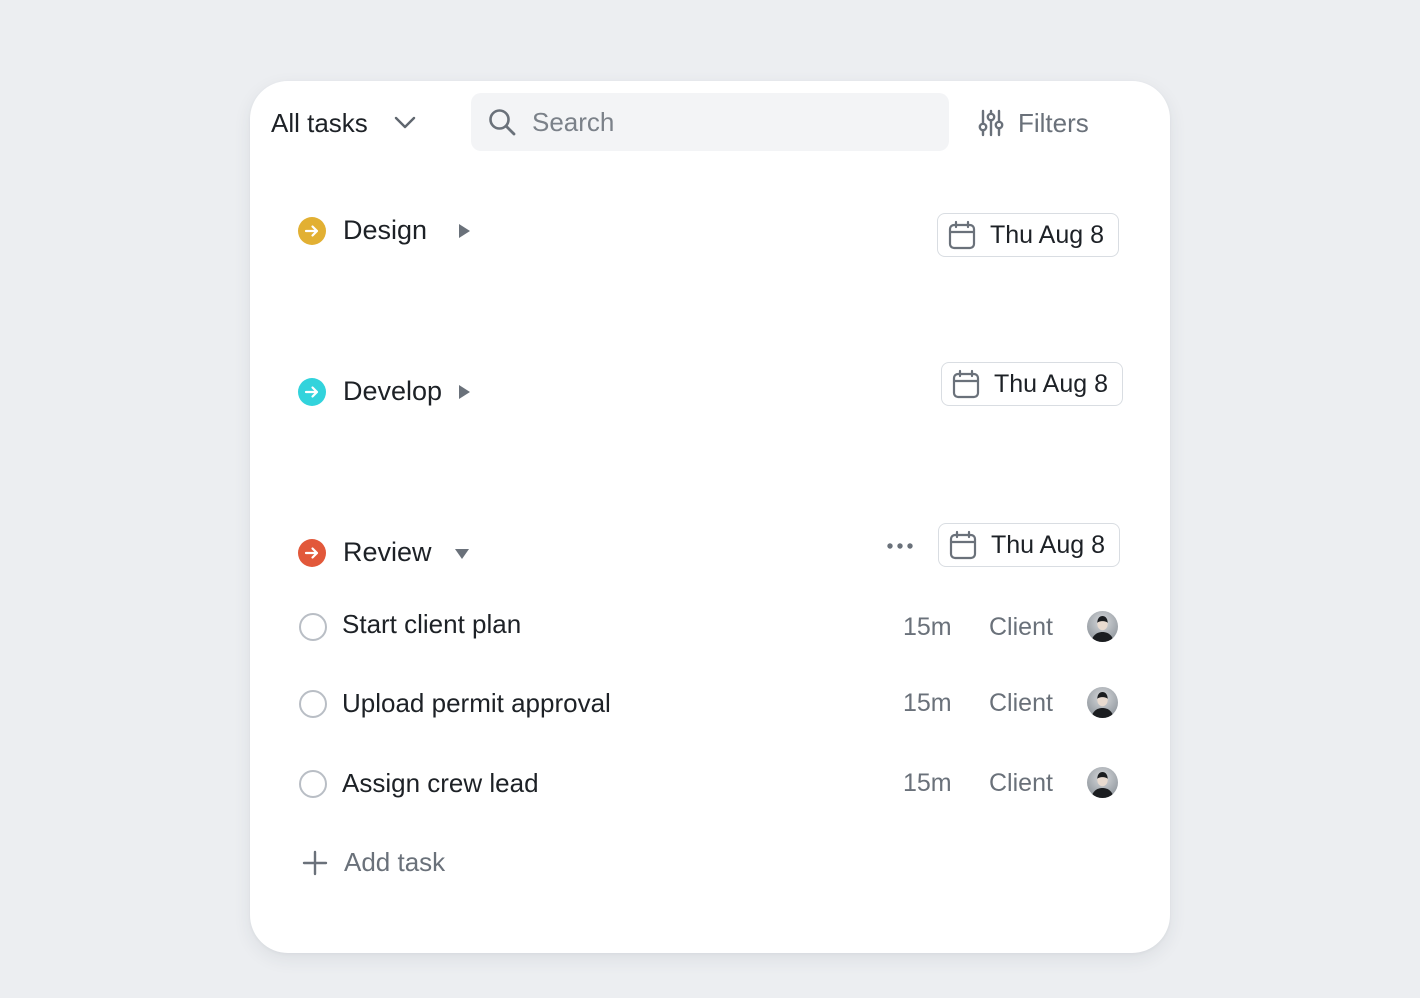  I want to click on task-title: Start client plan, so click(431, 624).